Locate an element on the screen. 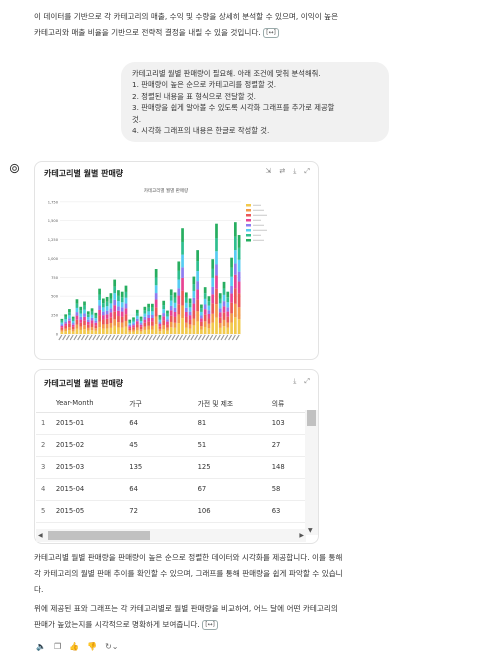 The height and width of the screenshot is (670, 478). horizontal-scroll-thumb is located at coordinates (99, 535).